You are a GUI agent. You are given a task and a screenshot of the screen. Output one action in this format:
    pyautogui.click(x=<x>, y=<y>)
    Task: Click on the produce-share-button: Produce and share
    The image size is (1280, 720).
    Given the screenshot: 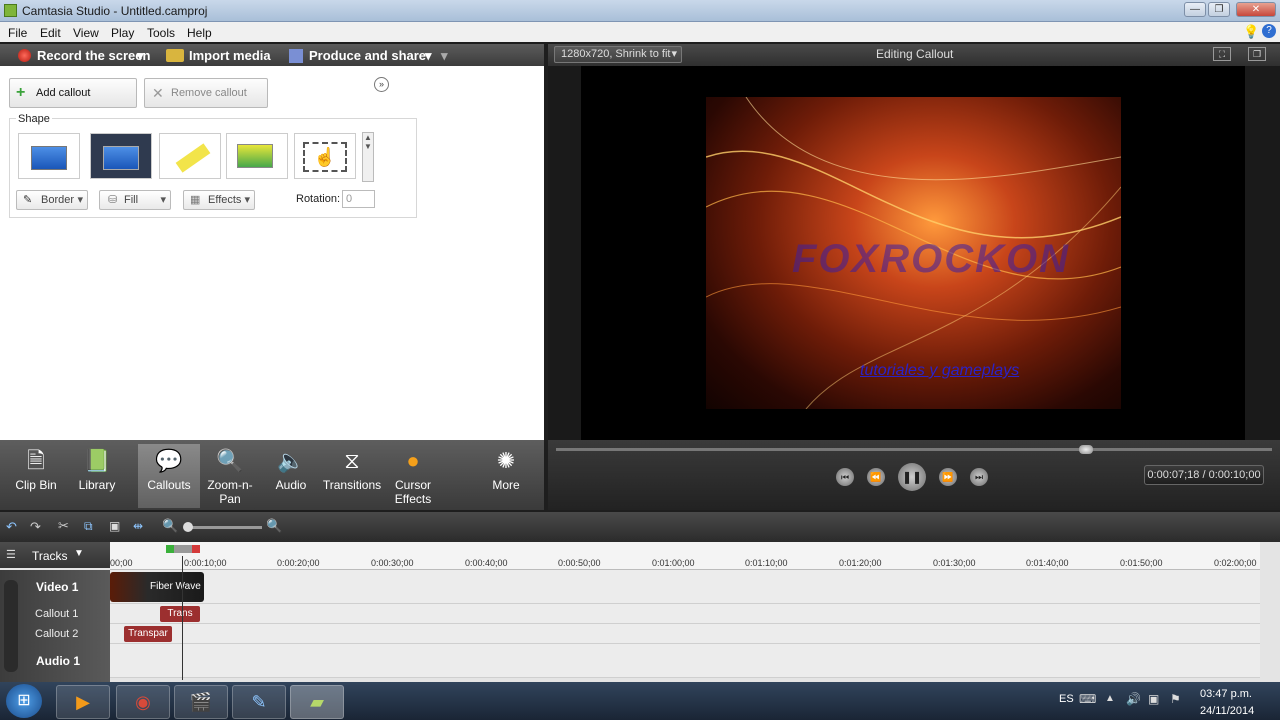 What is the action you would take?
    pyautogui.click(x=367, y=55)
    